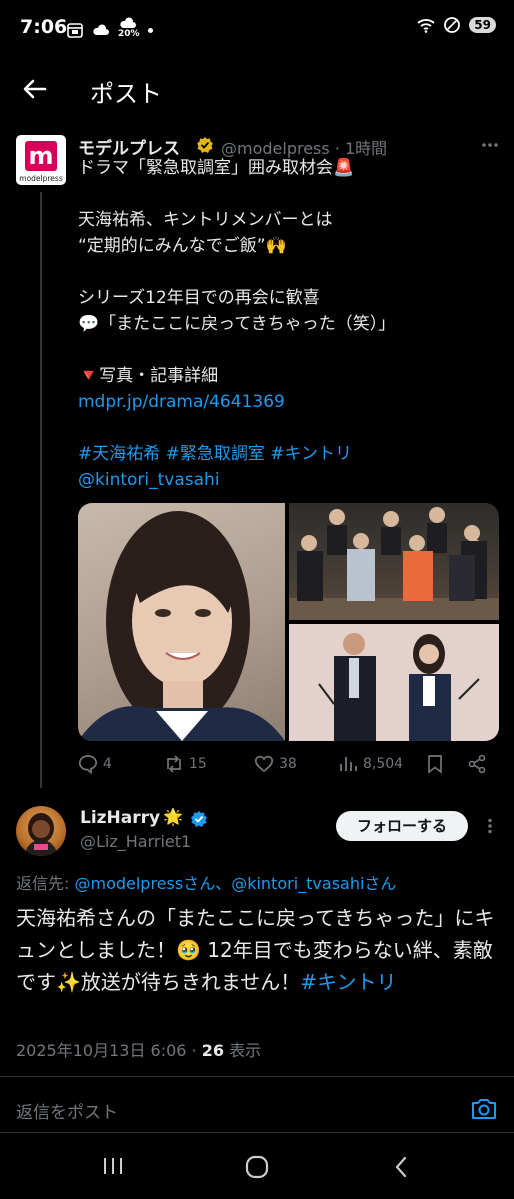 This screenshot has width=514, height=1199. Describe the element at coordinates (148, 376) in the screenshot. I see `post-line: 🔻写真・記事詳細` at that location.